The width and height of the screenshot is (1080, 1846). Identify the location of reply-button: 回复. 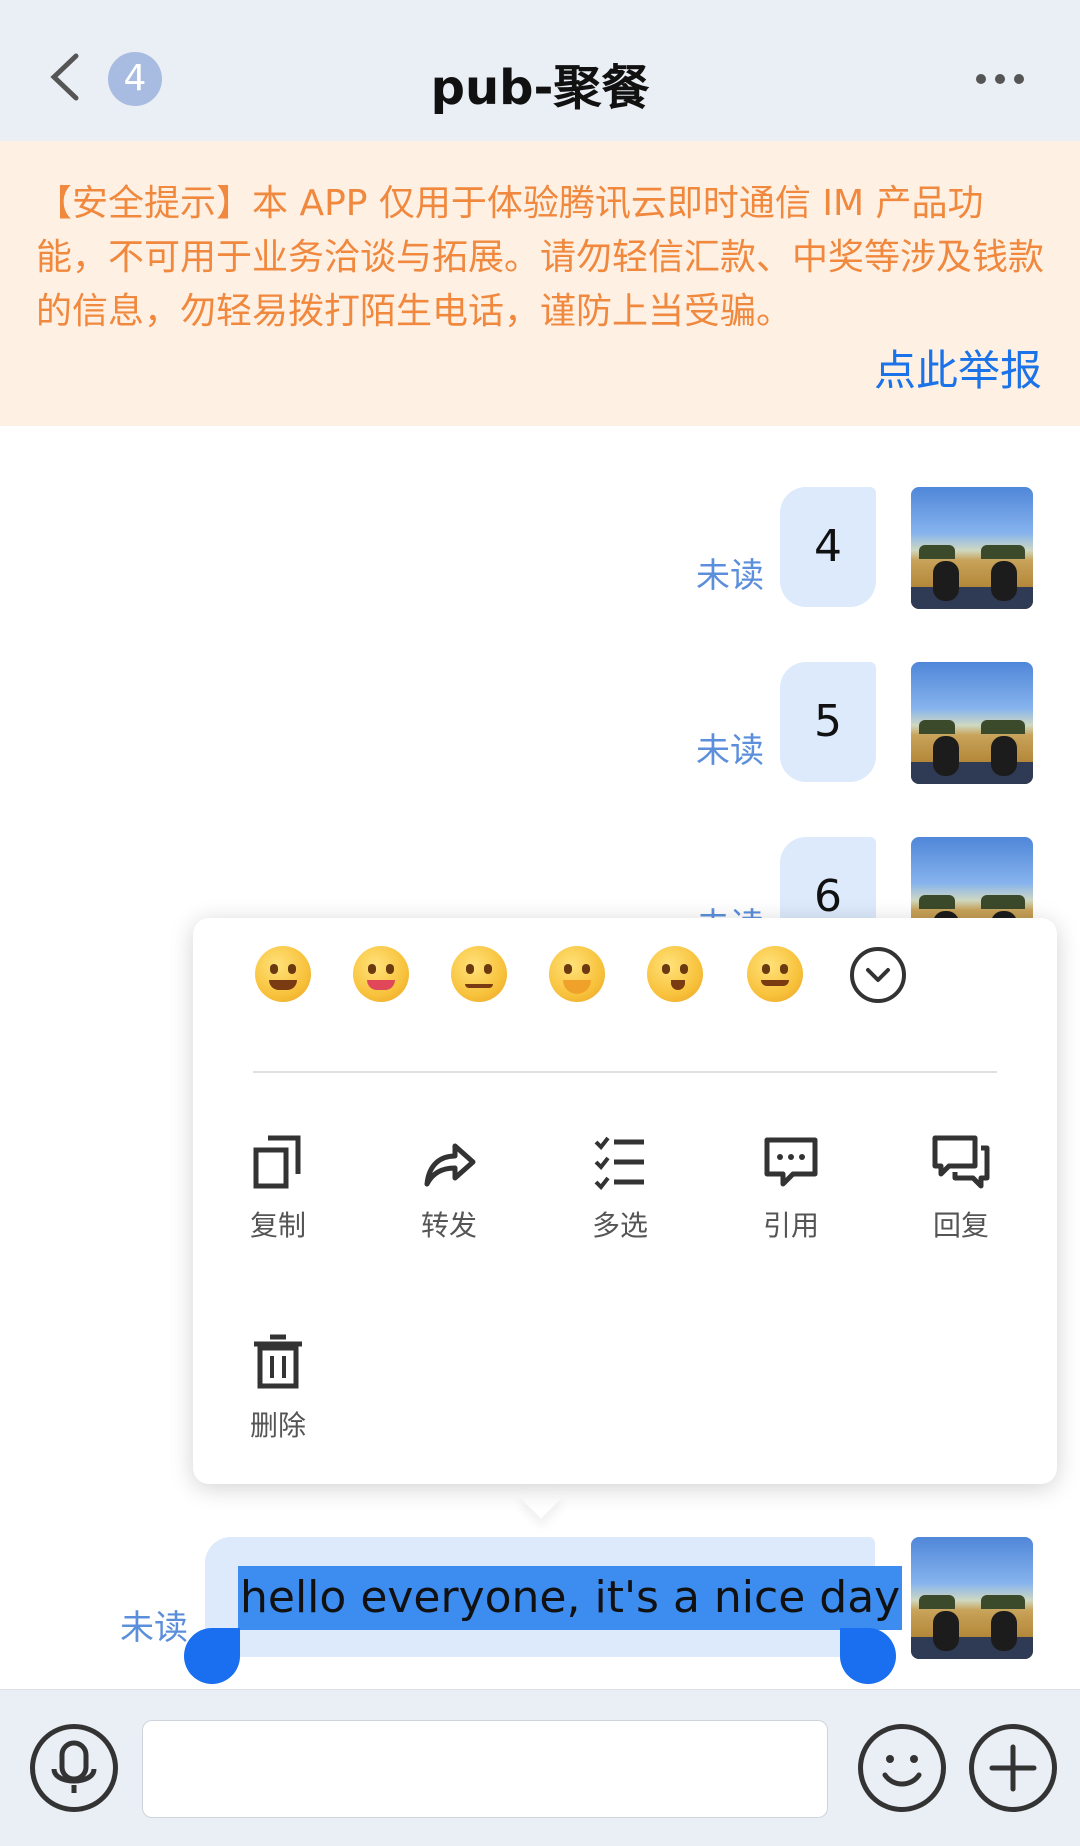
(961, 1189).